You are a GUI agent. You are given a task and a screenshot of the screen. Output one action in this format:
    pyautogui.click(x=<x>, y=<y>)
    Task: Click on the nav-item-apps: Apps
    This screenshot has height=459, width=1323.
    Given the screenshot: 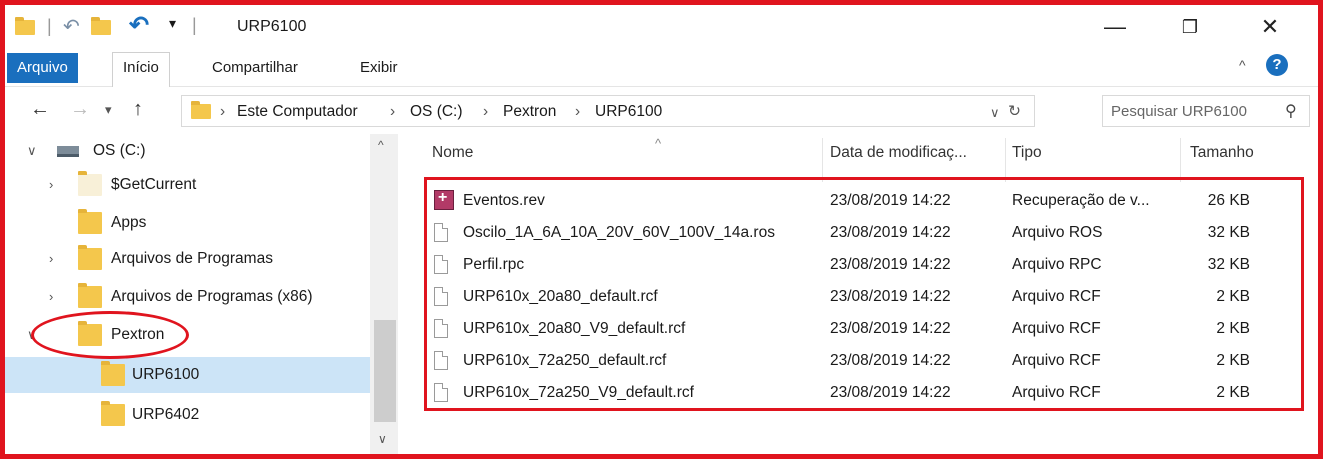 What is the action you would take?
    pyautogui.click(x=195, y=223)
    